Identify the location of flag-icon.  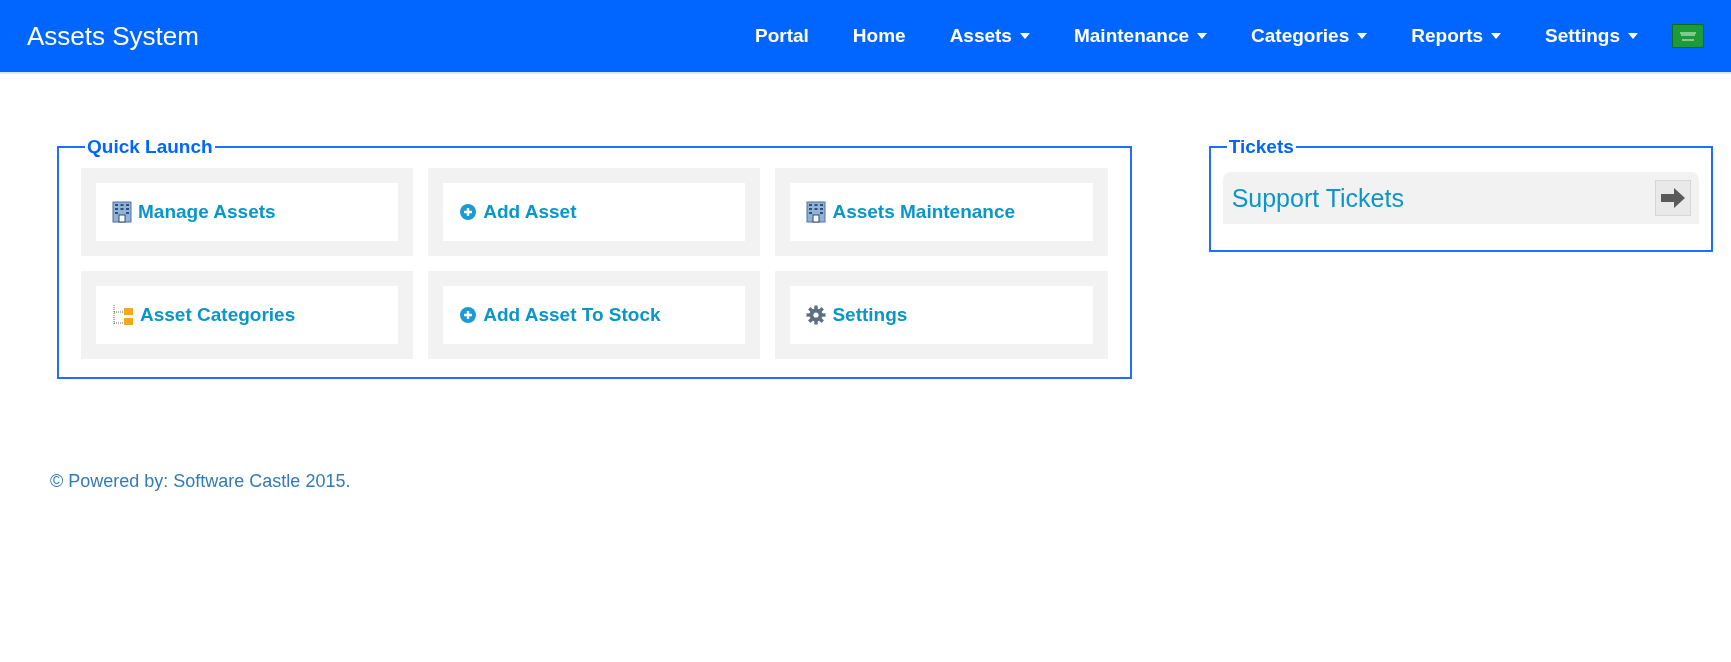
(1688, 36).